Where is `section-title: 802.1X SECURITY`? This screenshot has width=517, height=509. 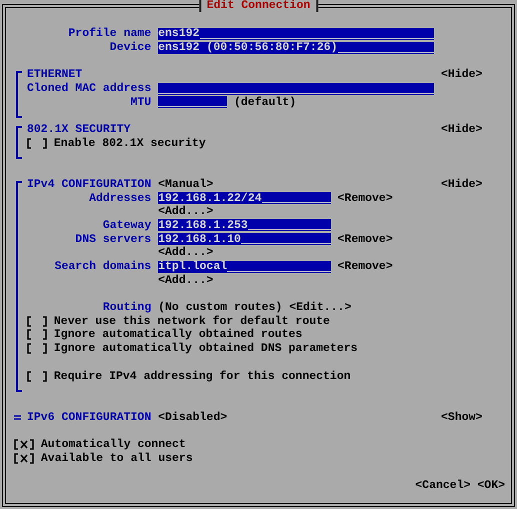
section-title: 802.1X SECURITY is located at coordinates (79, 129).